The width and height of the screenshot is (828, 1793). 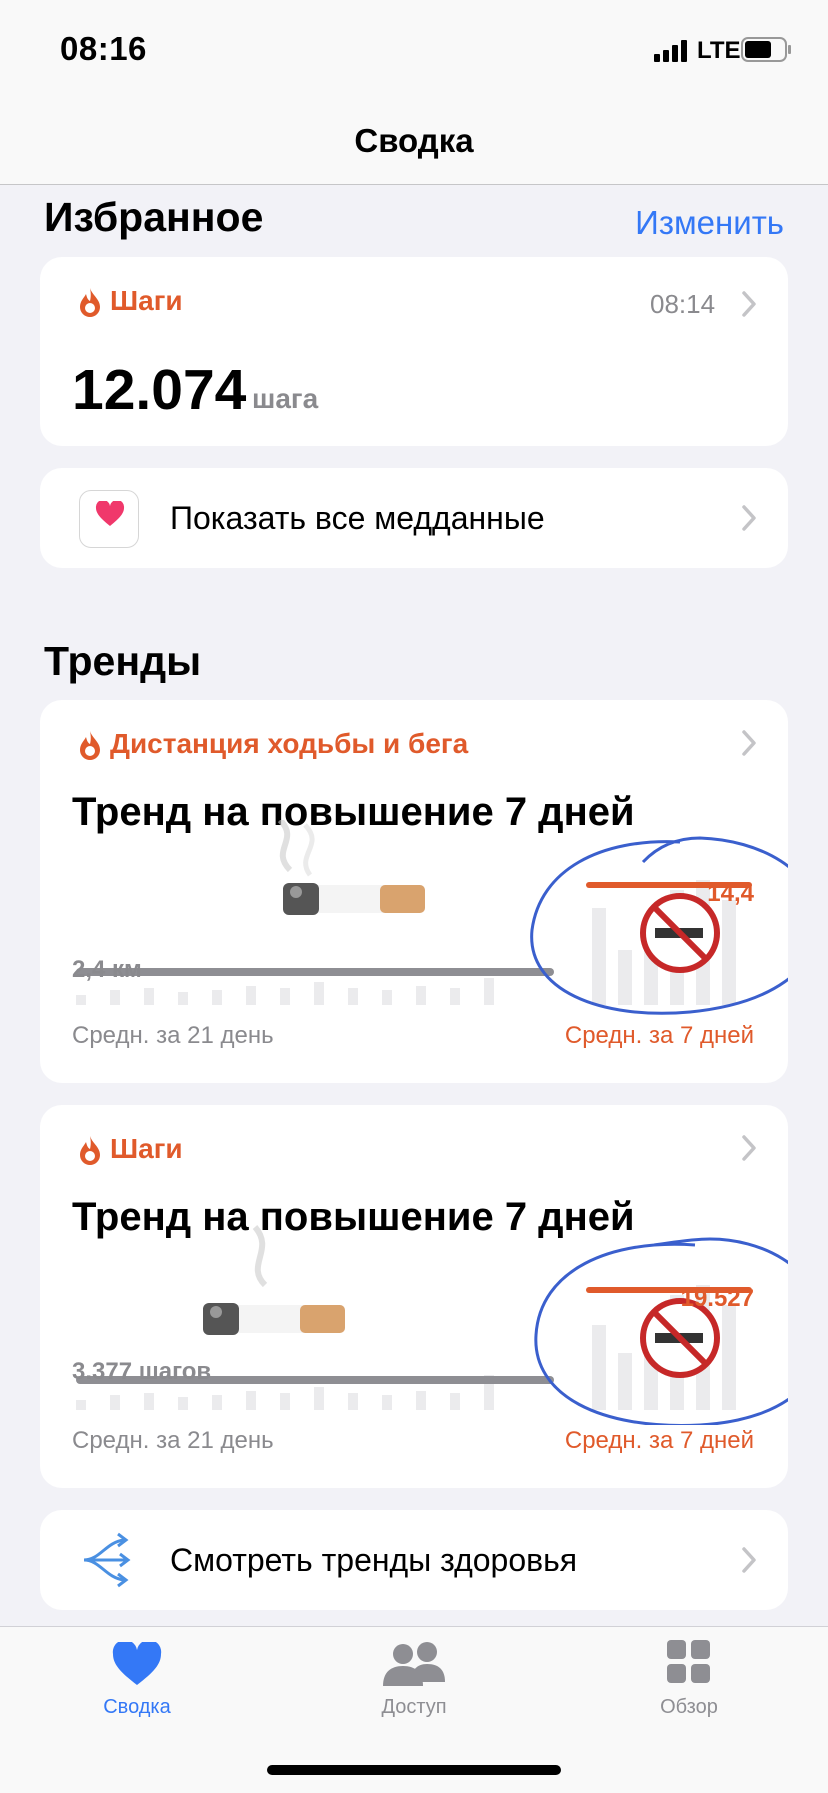 I want to click on no-smoking-icon, so click(x=680, y=933).